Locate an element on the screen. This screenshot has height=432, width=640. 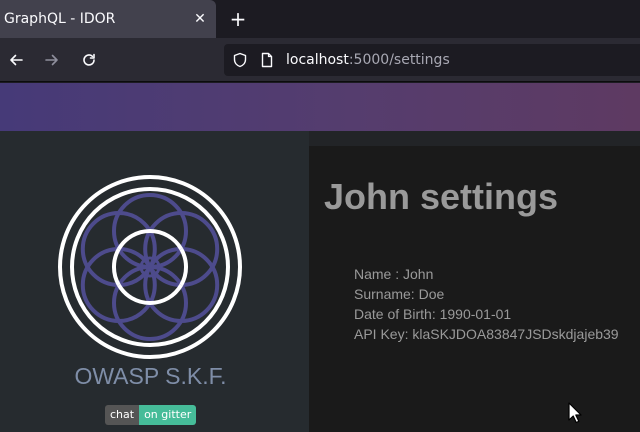
forward-button is located at coordinates (52, 60).